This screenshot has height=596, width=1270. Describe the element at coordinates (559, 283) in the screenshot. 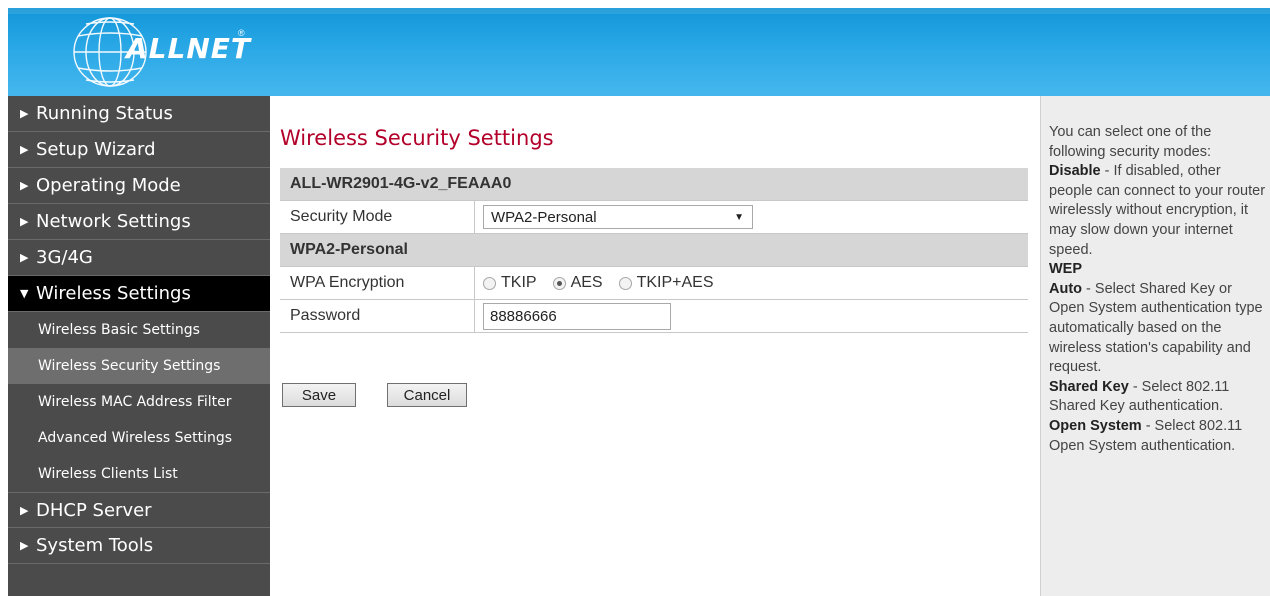

I see `radio-button-selected-icon` at that location.